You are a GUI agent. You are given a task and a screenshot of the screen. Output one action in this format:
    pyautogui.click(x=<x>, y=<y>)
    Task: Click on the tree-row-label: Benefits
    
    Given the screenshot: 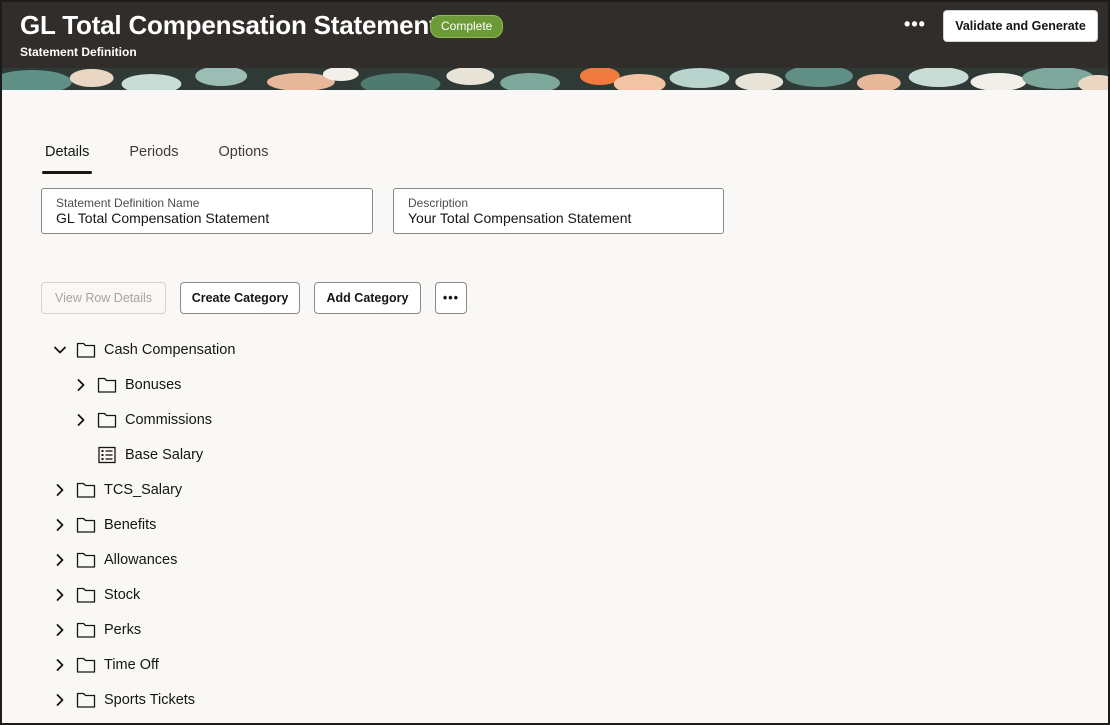 What is the action you would take?
    pyautogui.click(x=130, y=525)
    